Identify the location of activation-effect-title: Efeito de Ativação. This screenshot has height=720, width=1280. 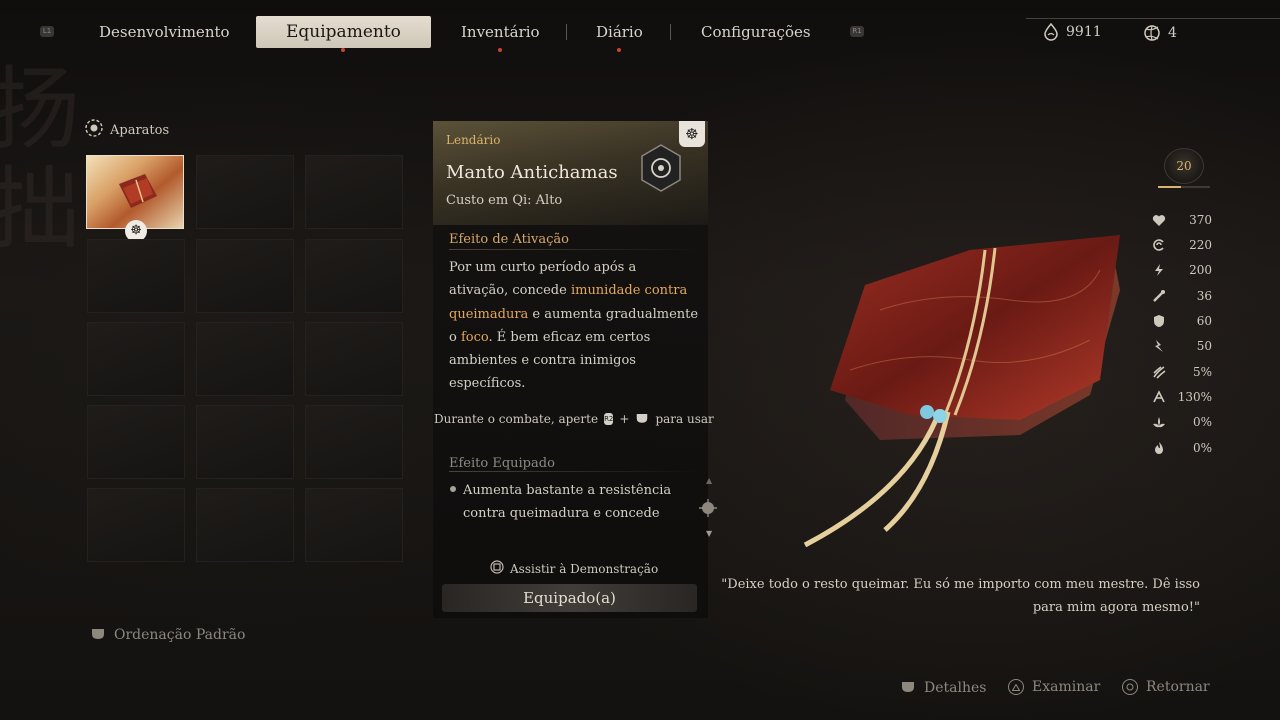
(509, 239).